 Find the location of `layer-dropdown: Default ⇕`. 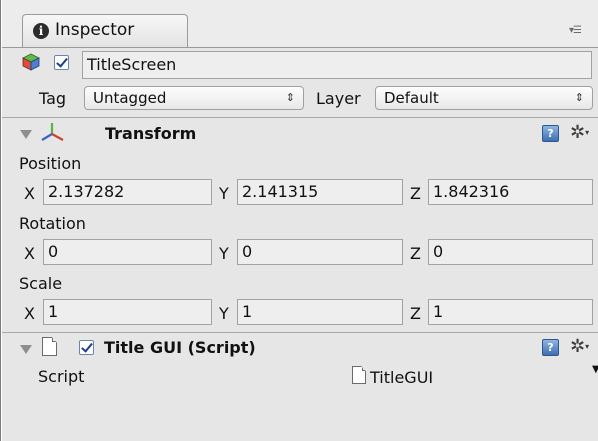

layer-dropdown: Default ⇕ is located at coordinates (484, 98).